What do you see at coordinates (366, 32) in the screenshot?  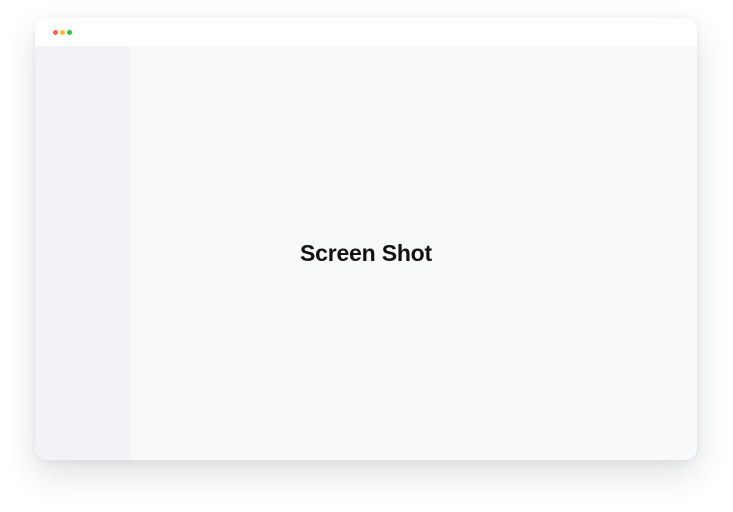 I see `window-titlebar` at bounding box center [366, 32].